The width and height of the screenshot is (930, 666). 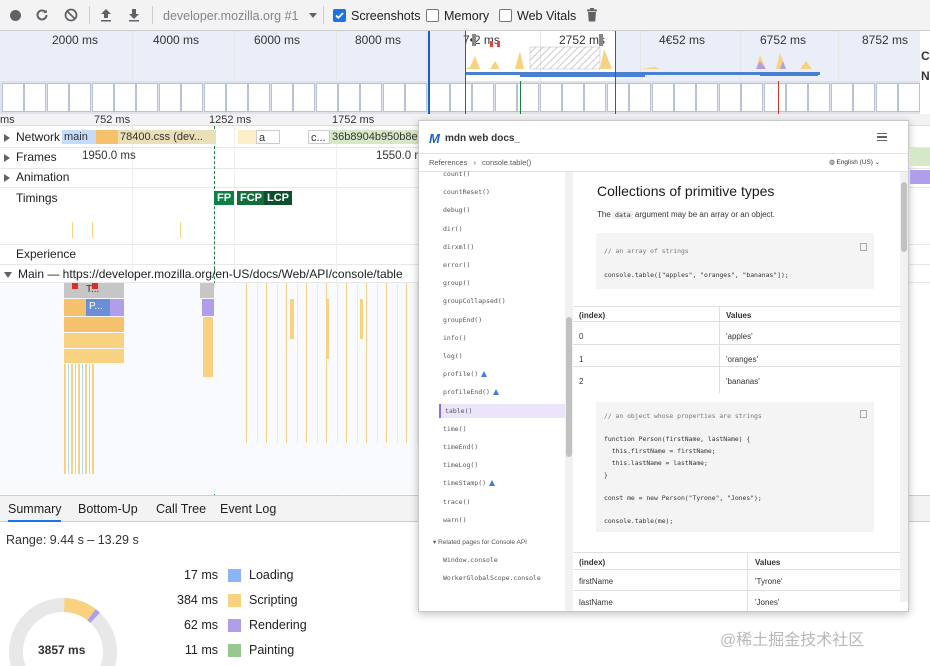 I want to click on screenshots-checkbox, so click(x=339, y=15).